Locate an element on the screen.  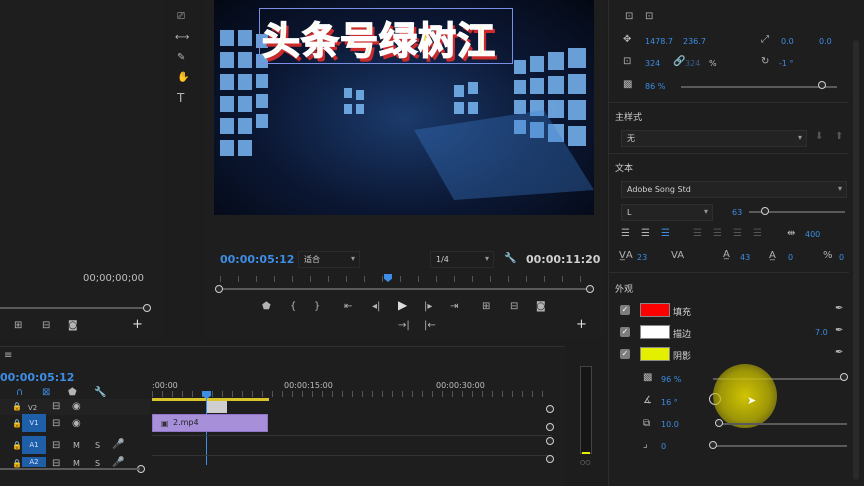
stroke-width: 7.0 is located at coordinates (821, 332).